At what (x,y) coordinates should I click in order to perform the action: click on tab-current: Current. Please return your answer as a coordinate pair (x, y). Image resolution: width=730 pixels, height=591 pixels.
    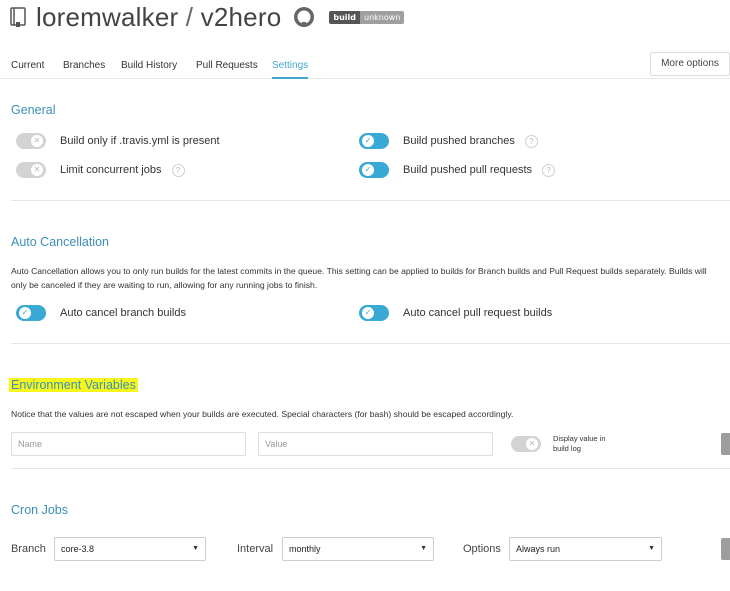
    Looking at the image, I should click on (27, 65).